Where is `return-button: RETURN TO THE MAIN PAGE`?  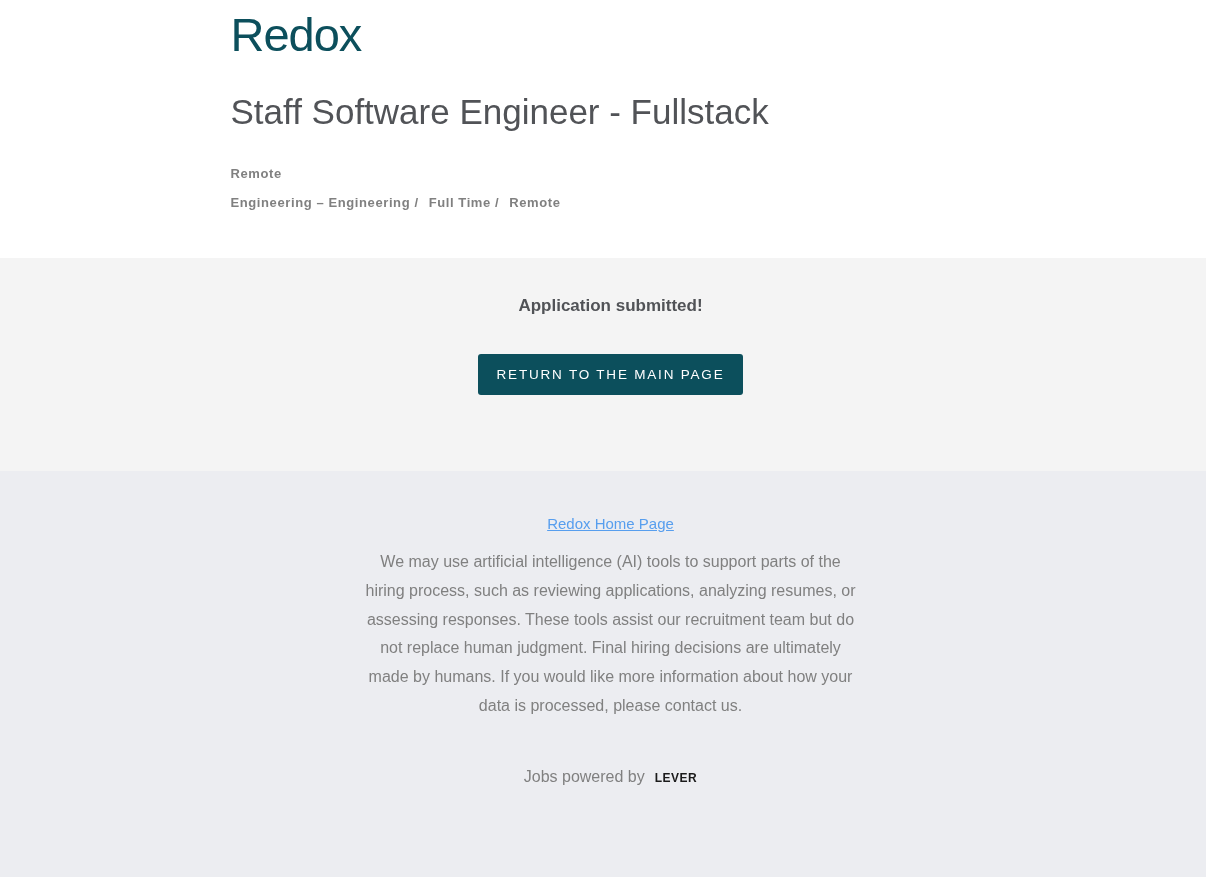 return-button: RETURN TO THE MAIN PAGE is located at coordinates (610, 374).